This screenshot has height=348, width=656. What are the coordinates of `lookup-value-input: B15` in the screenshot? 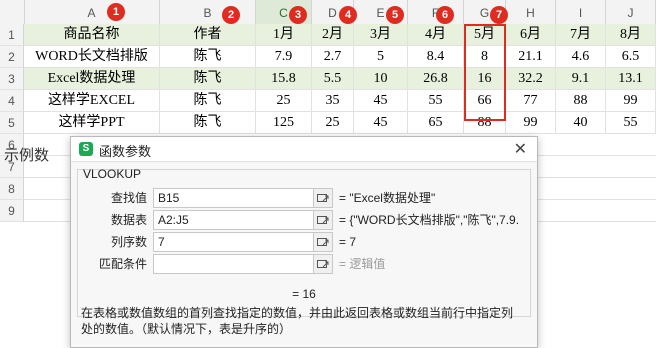 It's located at (238, 198).